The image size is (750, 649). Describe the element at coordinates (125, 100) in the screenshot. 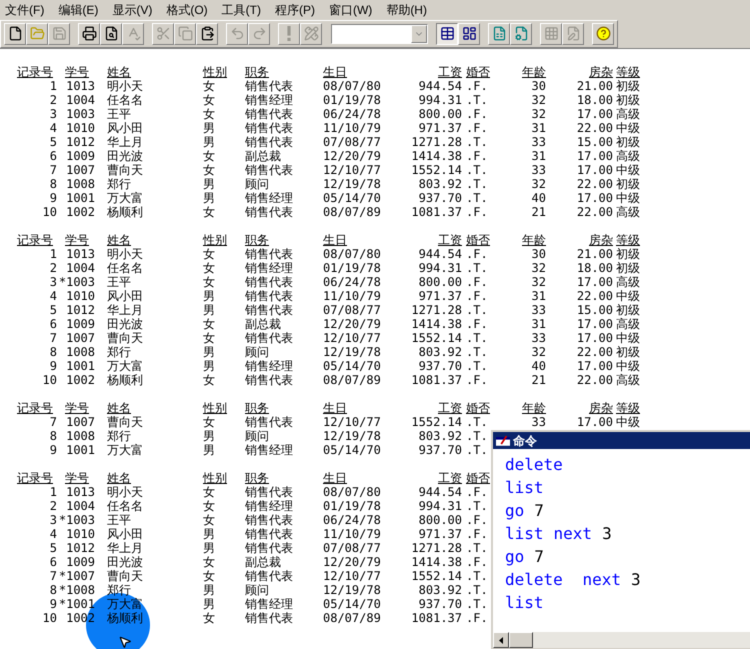

I see `table-cell: 任名名` at that location.